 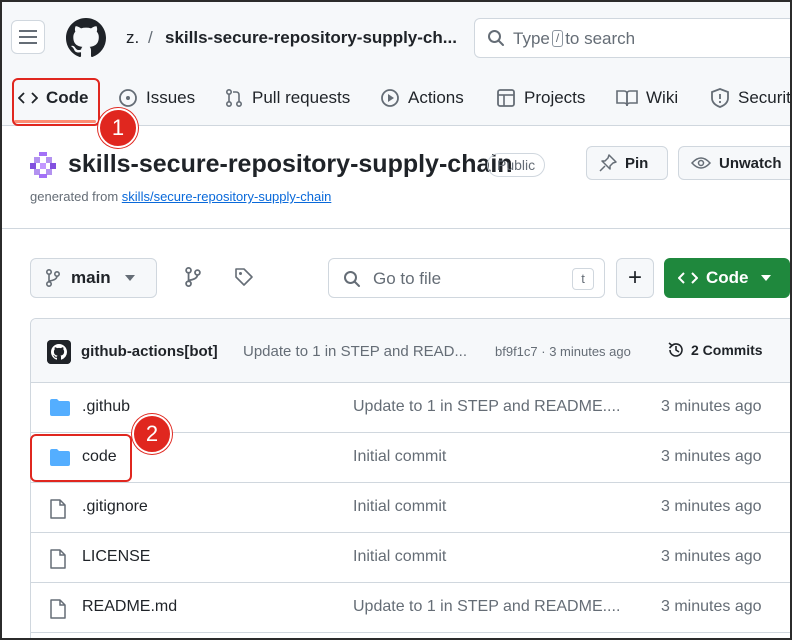 I want to click on code-icon, so click(x=688, y=278).